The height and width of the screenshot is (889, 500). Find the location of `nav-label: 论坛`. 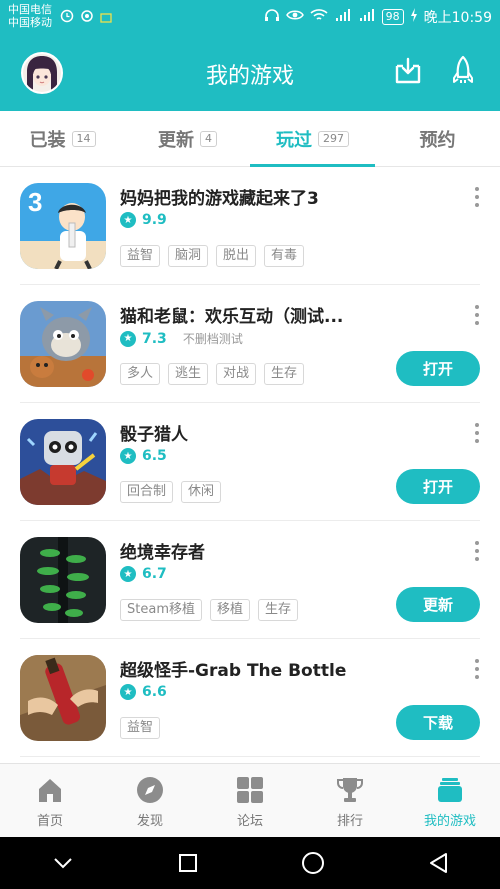

nav-label: 论坛 is located at coordinates (249, 821).